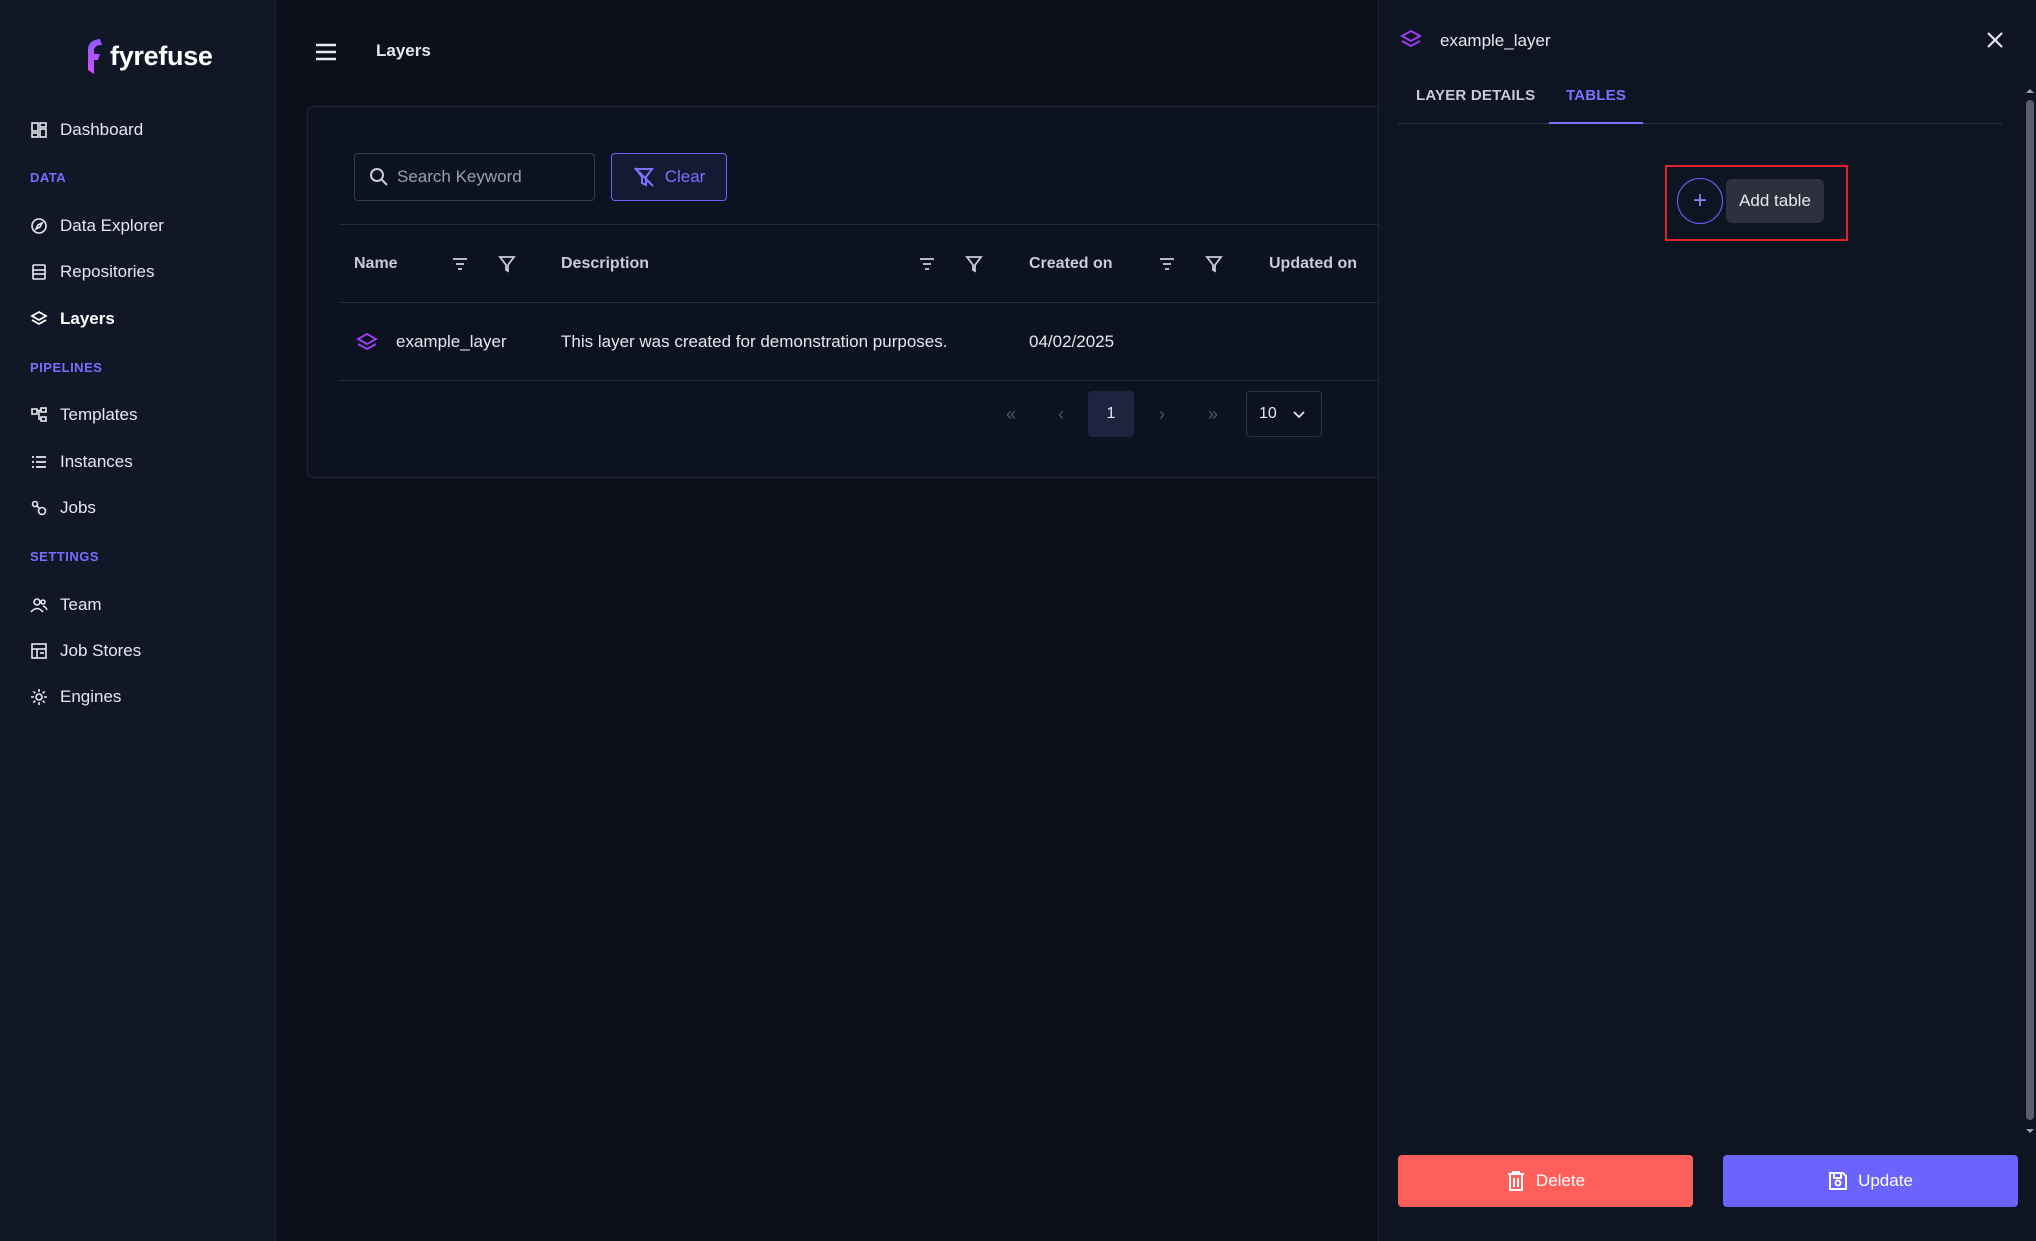  I want to click on update-button: Update, so click(1870, 1181).